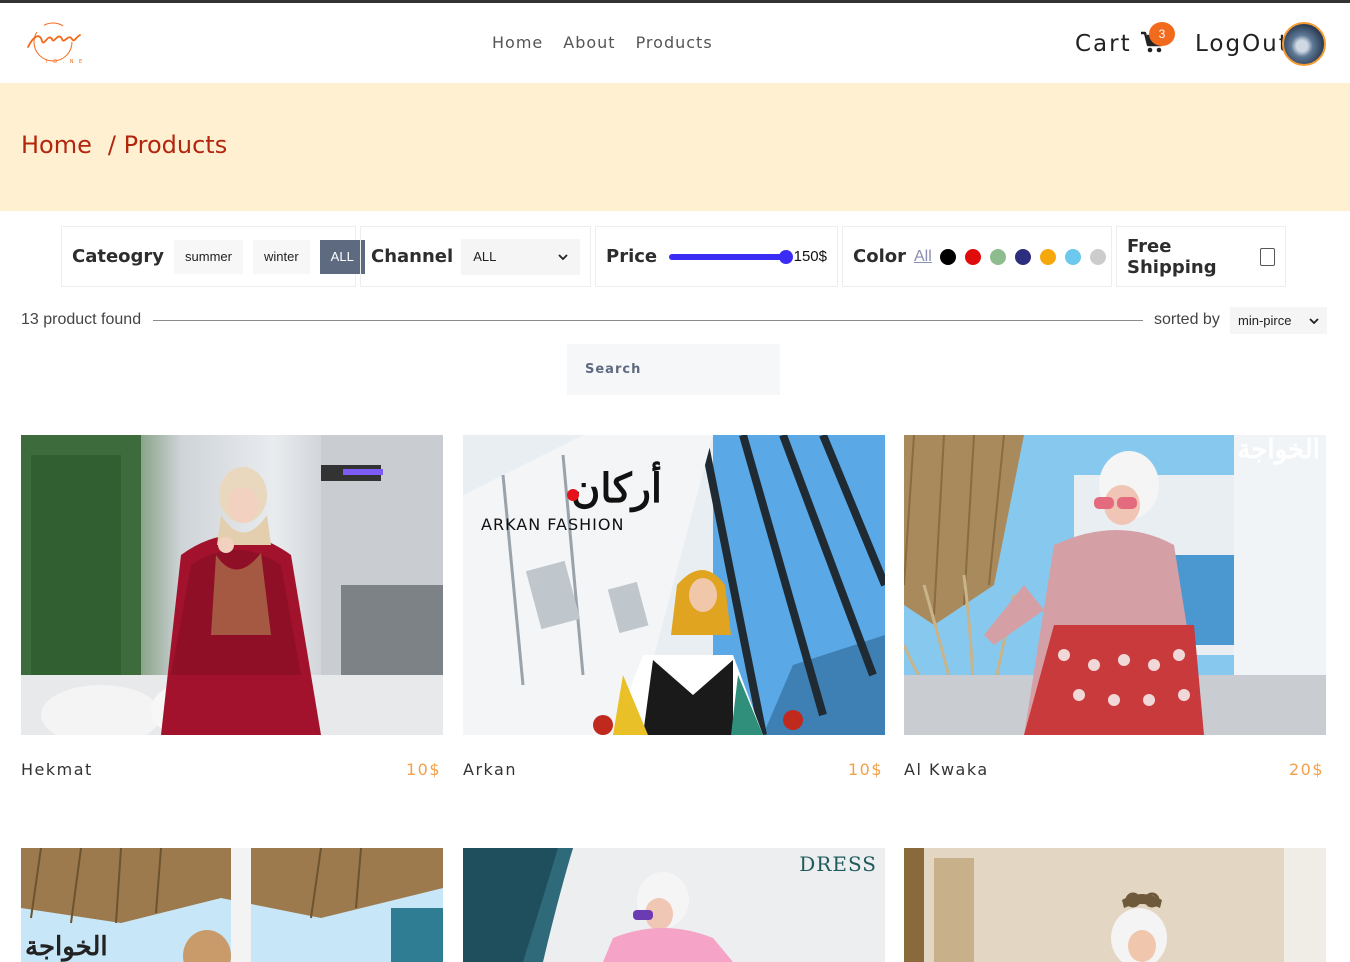  I want to click on free-shipping-checkbox, so click(1267, 256).